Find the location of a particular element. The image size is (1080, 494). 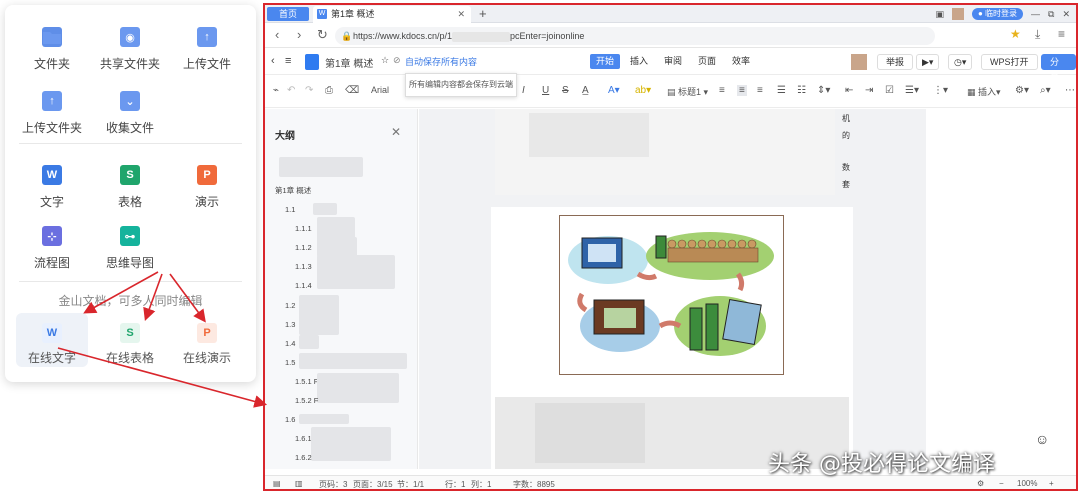

doc-menu-icon: ≡ is located at coordinates (288, 61).